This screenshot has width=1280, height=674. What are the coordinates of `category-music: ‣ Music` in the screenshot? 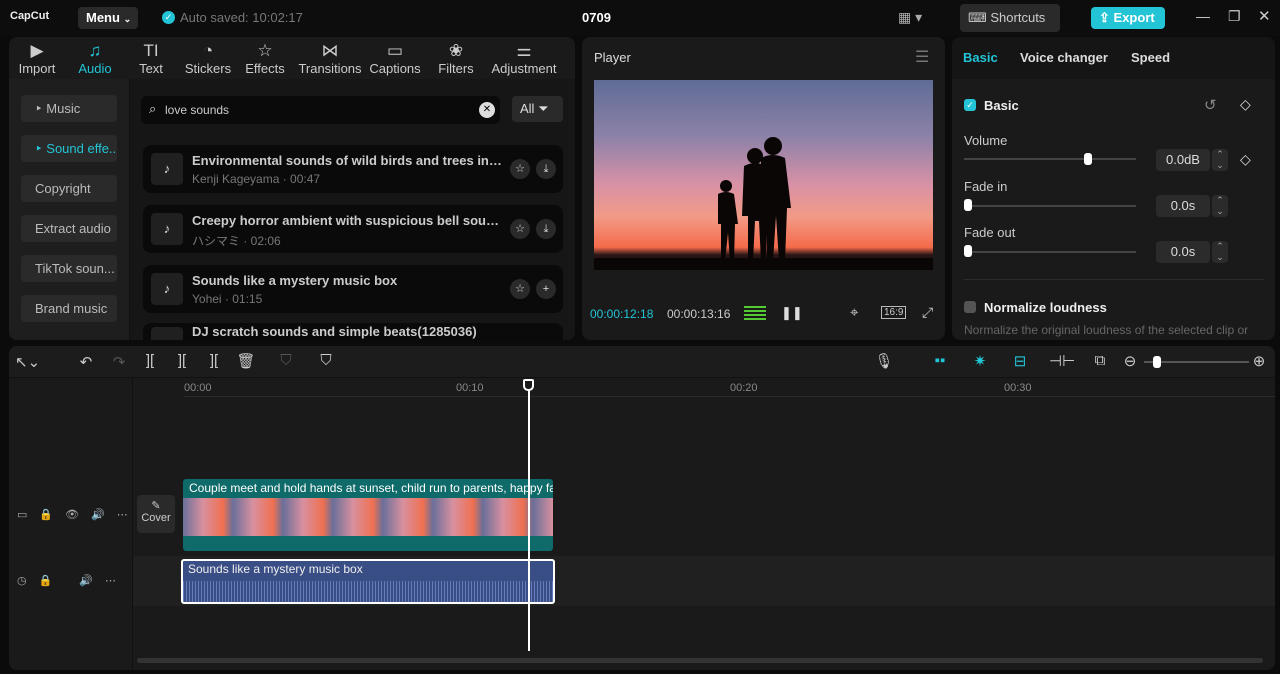 It's located at (69, 108).